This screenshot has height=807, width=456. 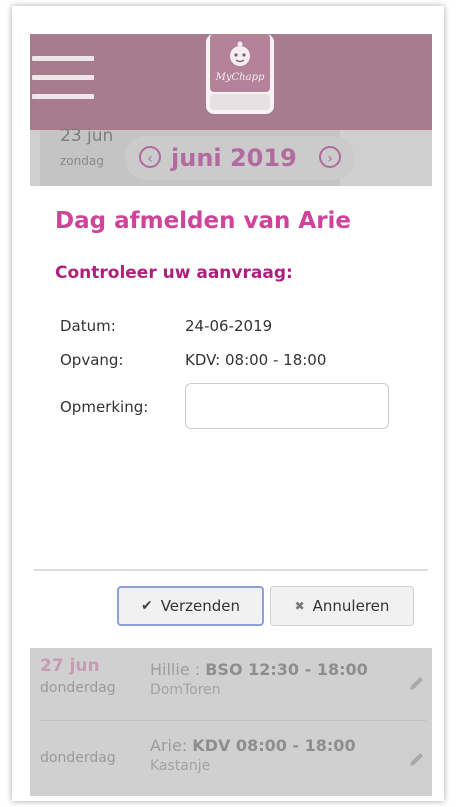 I want to click on care-value: KDV: 08:00 - 18:00, so click(x=256, y=360).